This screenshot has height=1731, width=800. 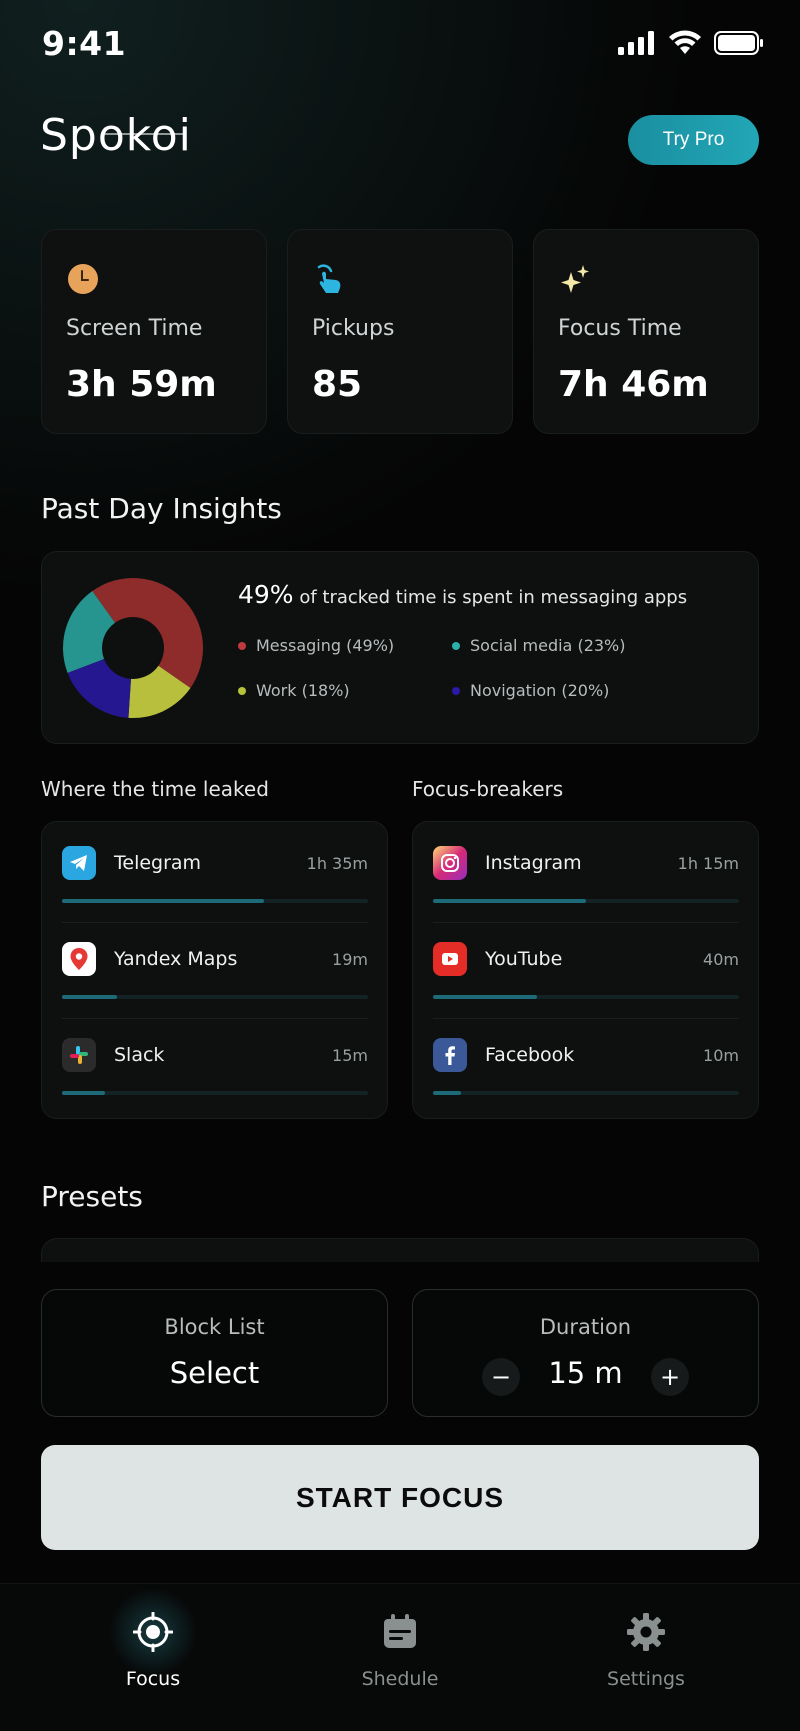 What do you see at coordinates (400, 331) in the screenshot?
I see `stat-card-pickups: Pickups 85` at bounding box center [400, 331].